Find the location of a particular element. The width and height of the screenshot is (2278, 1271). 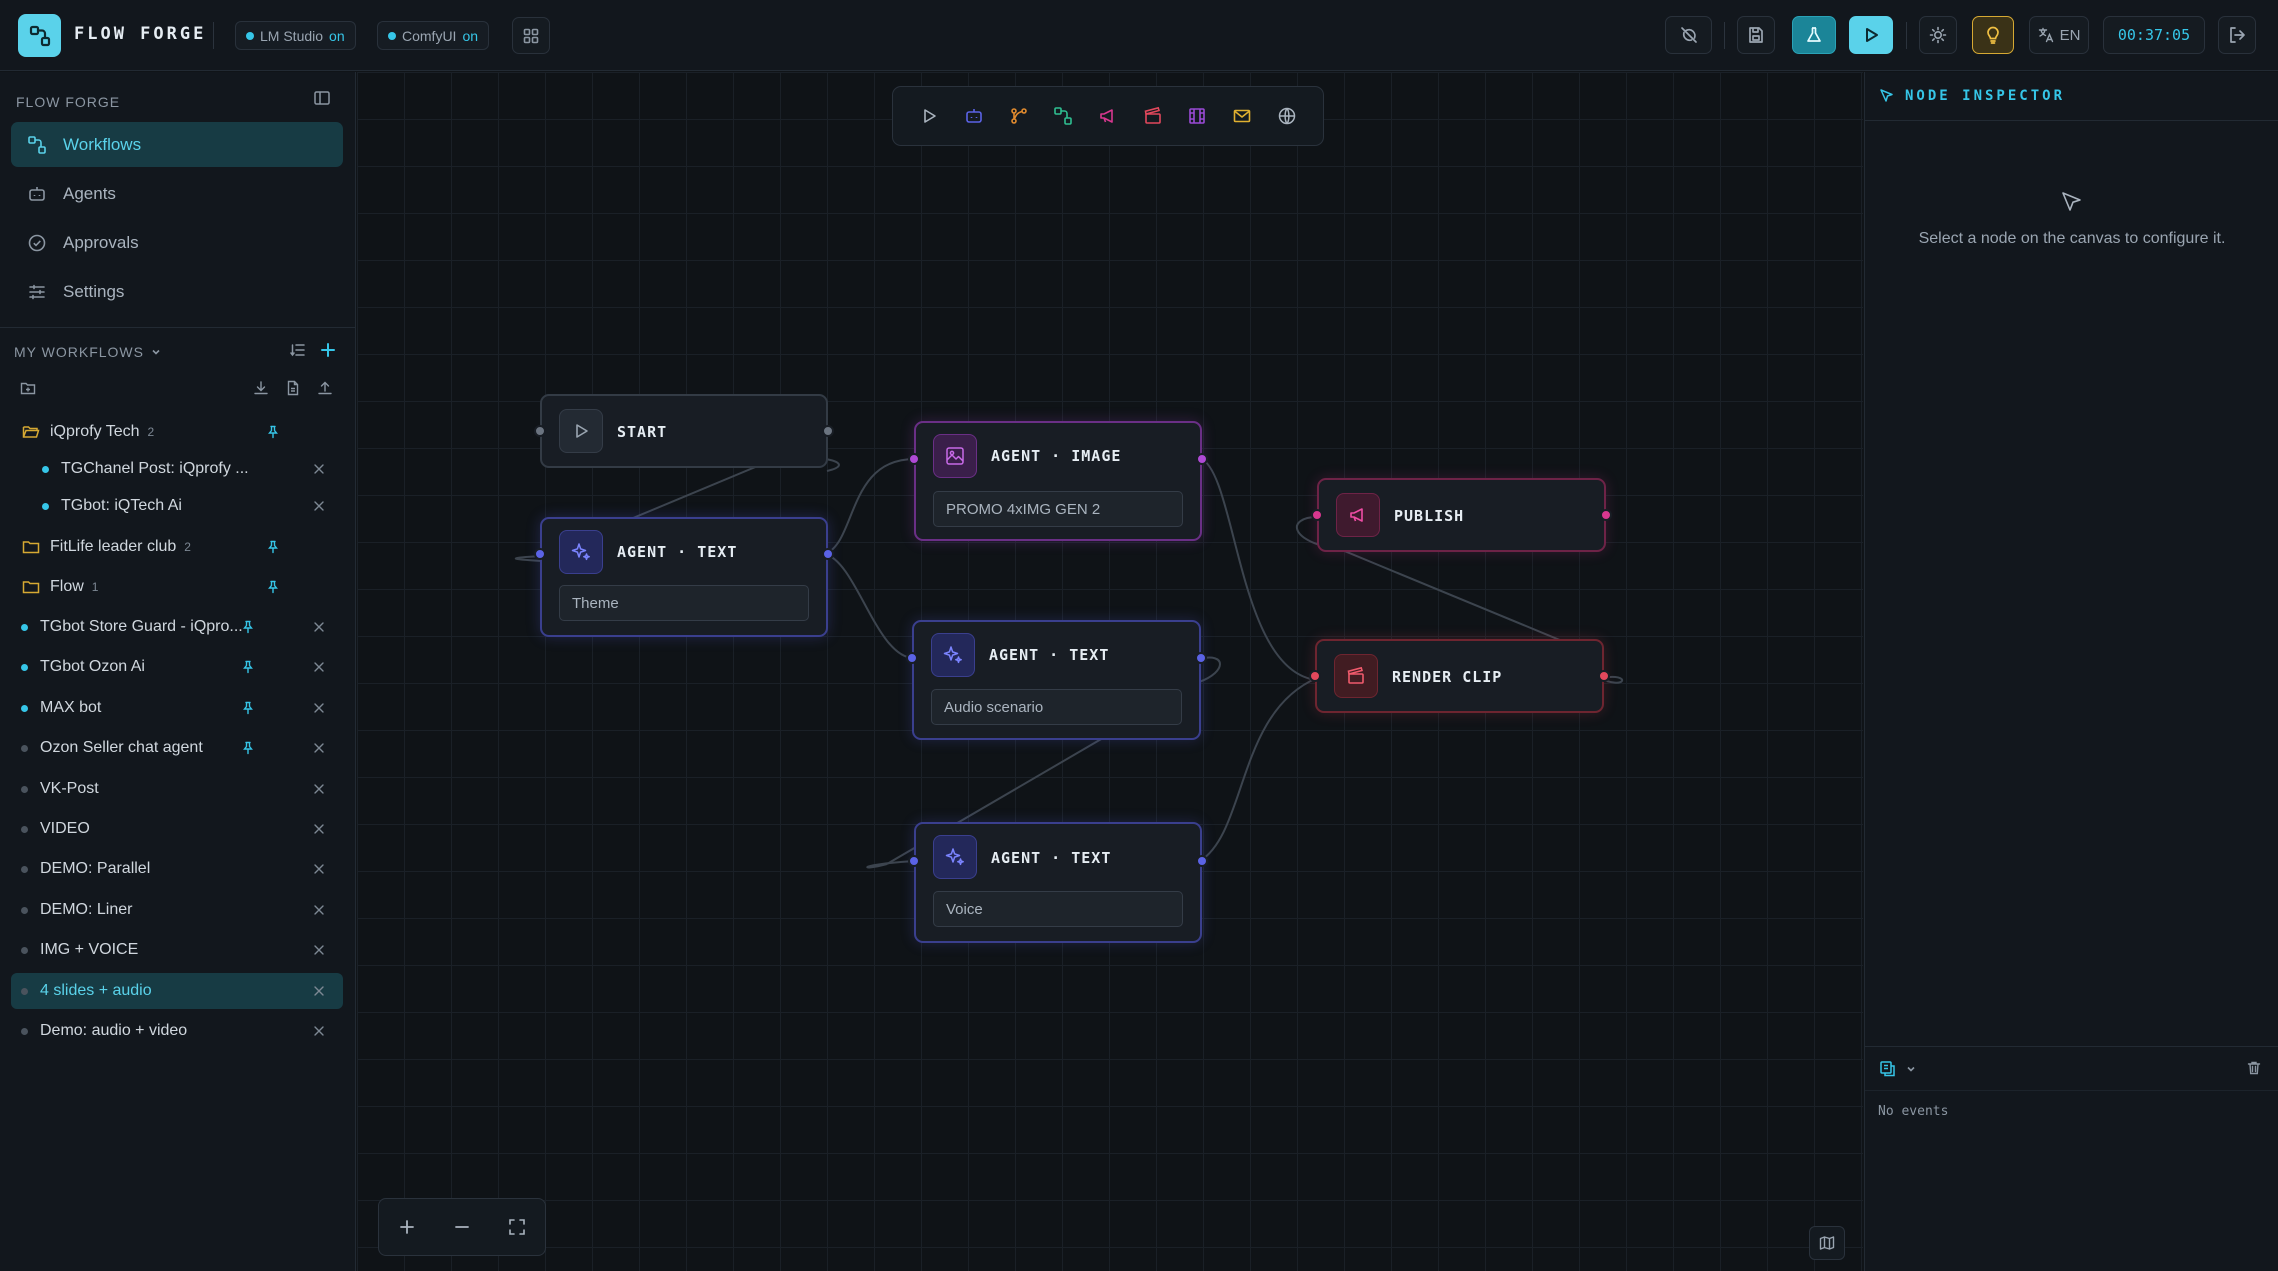

workflow-item: Ozon Seller chat agent is located at coordinates (178, 748).